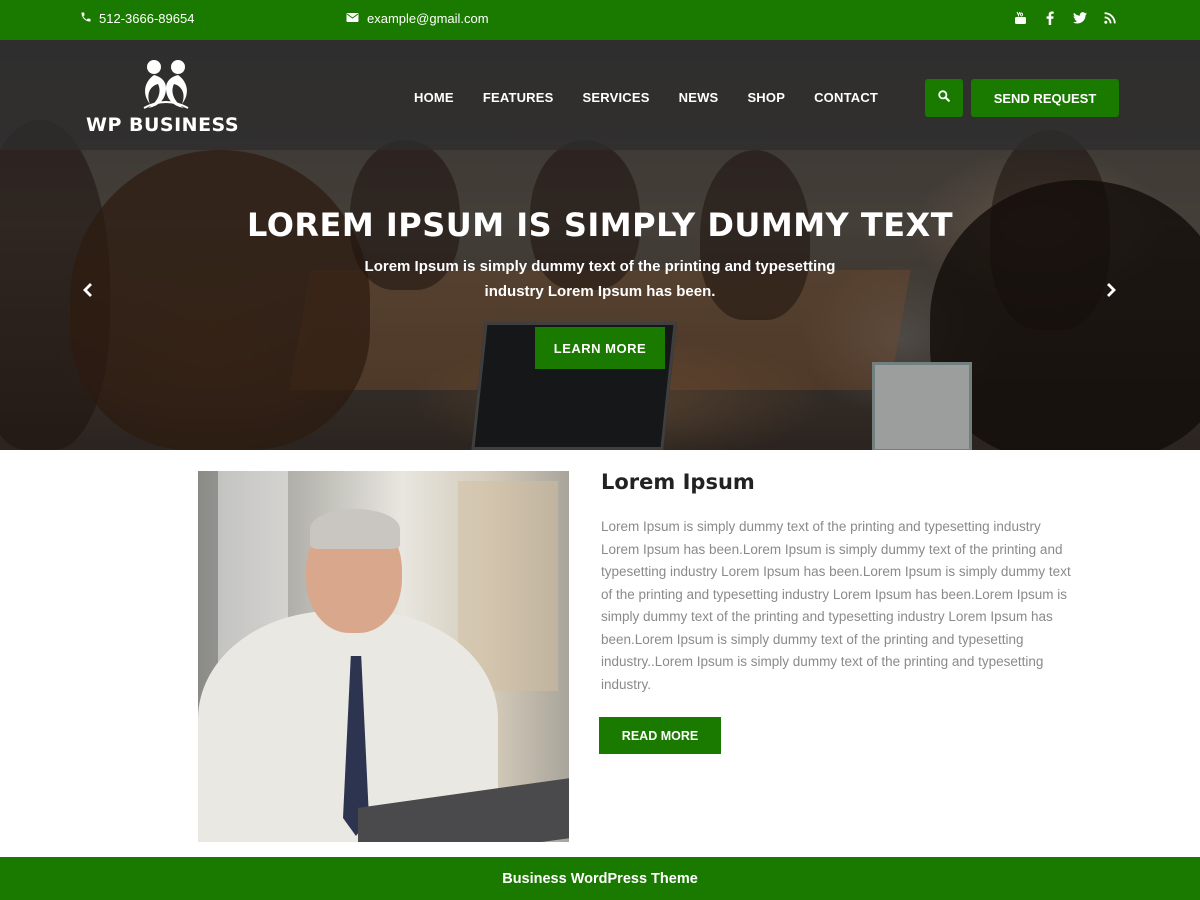  What do you see at coordinates (434, 97) in the screenshot?
I see `nav-home: HOME` at bounding box center [434, 97].